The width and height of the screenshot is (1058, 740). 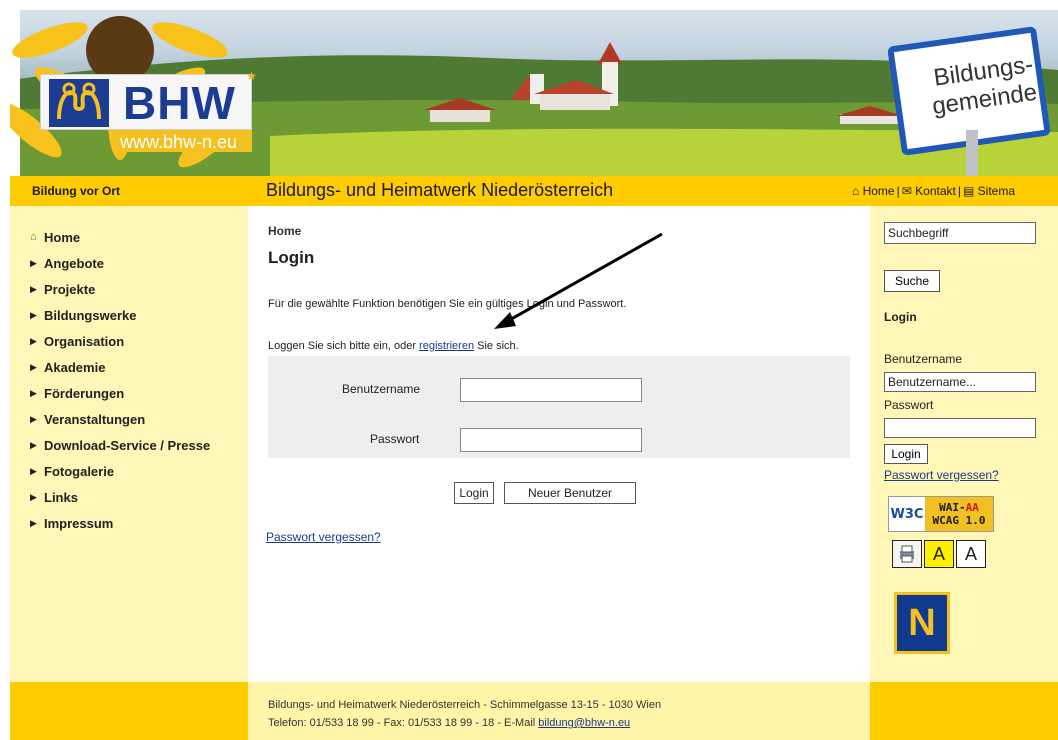 I want to click on top-links: ⌂ Home | ✉ Kontakt | ▤ Sitema, so click(x=934, y=191).